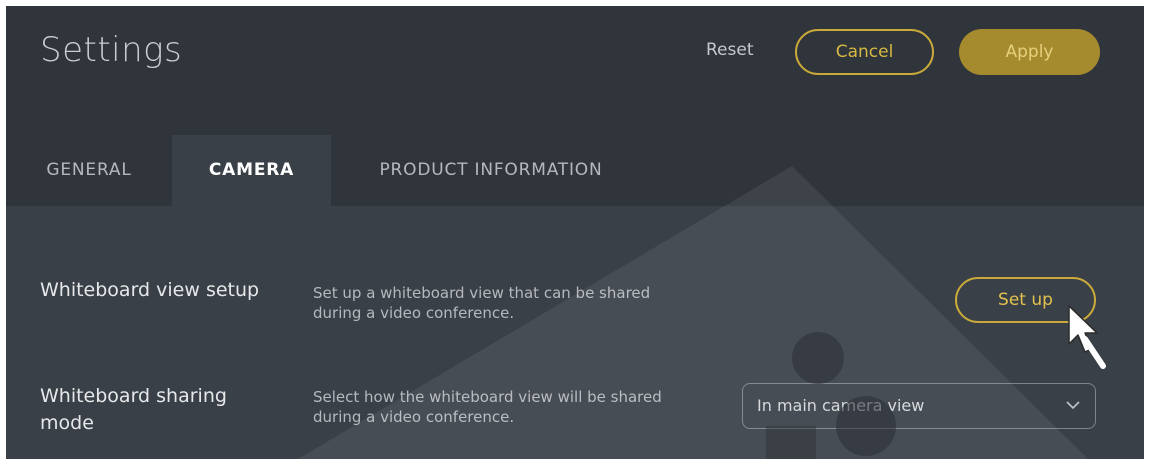 The width and height of the screenshot is (1151, 459). I want to click on cancel-button: Cancel, so click(864, 52).